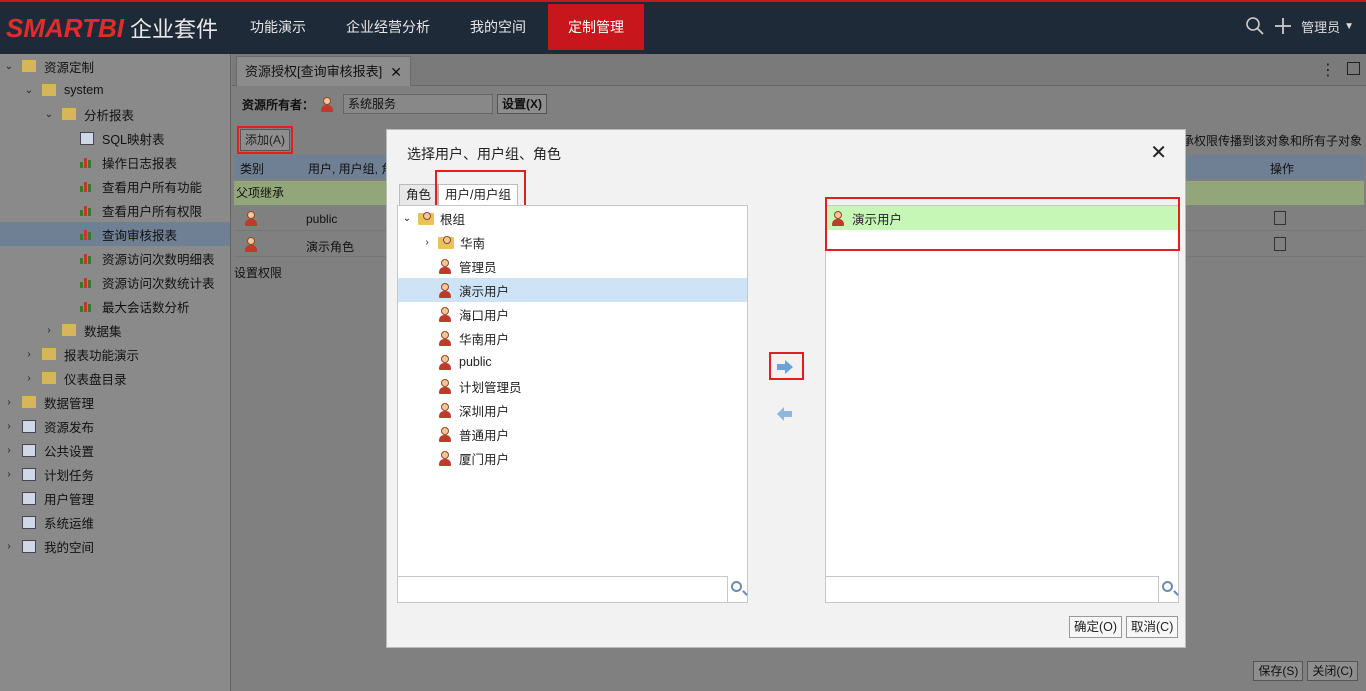  I want to click on tree-node-demo-user: 演示用户, so click(572, 290).